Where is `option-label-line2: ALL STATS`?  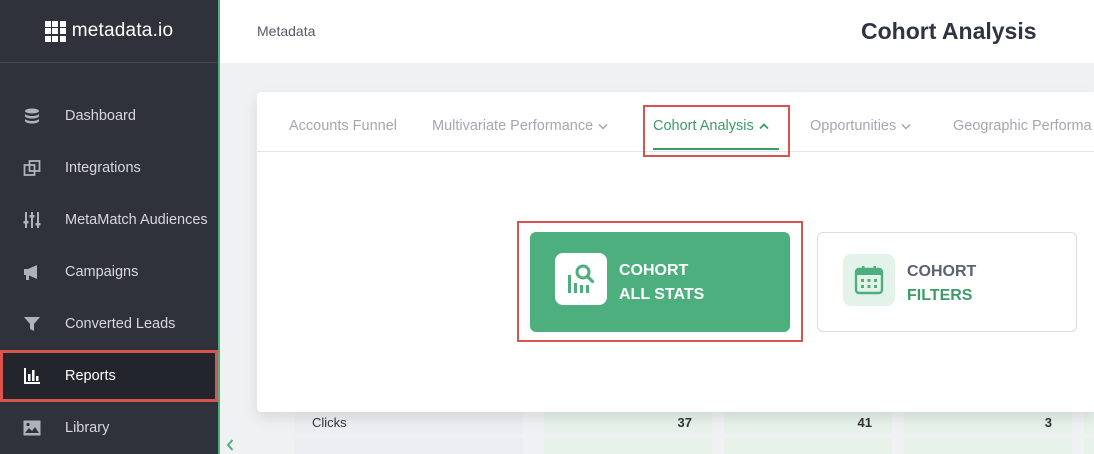 option-label-line2: ALL STATS is located at coordinates (662, 294).